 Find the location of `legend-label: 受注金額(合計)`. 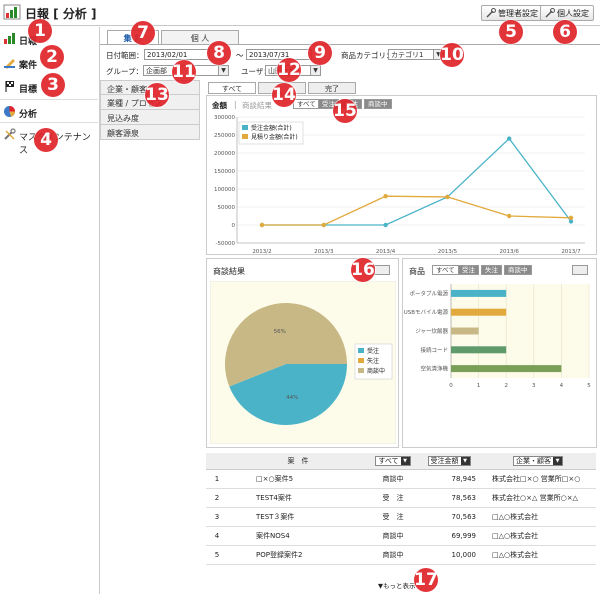

legend-label: 受注金額(合計) is located at coordinates (271, 128).